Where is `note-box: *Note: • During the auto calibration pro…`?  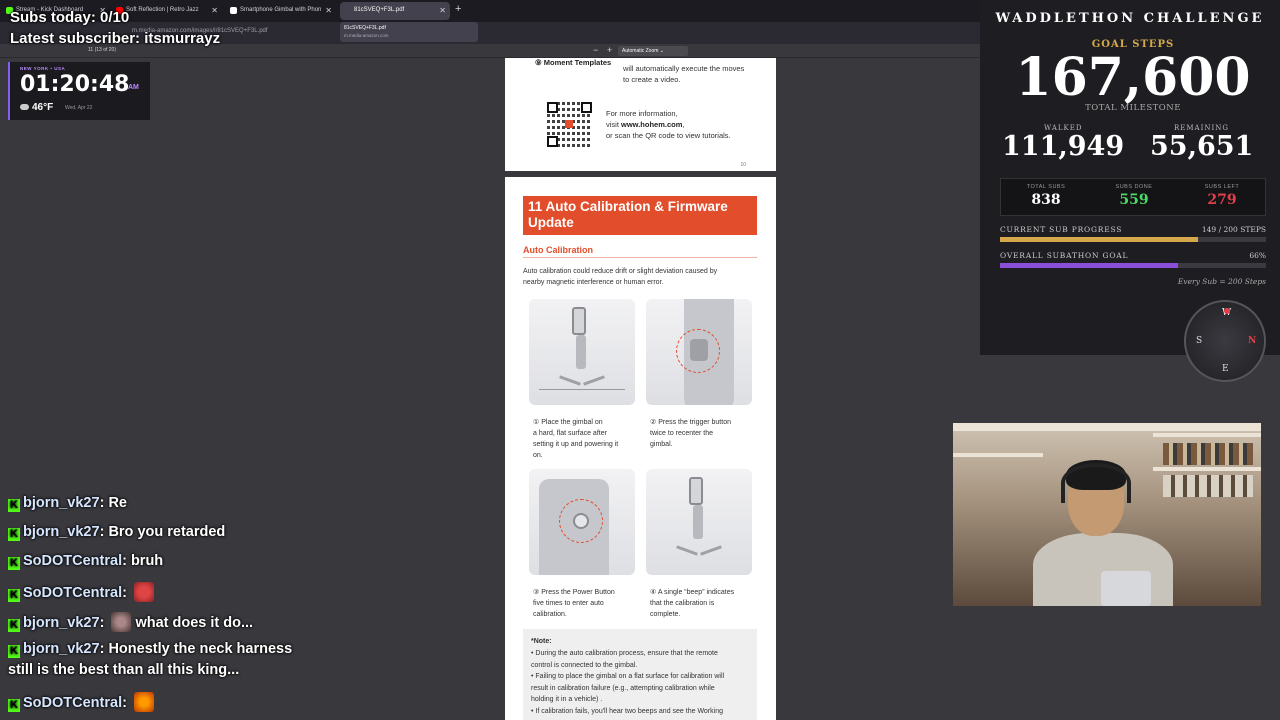
note-box: *Note: • During the auto calibration pro… is located at coordinates (640, 674).